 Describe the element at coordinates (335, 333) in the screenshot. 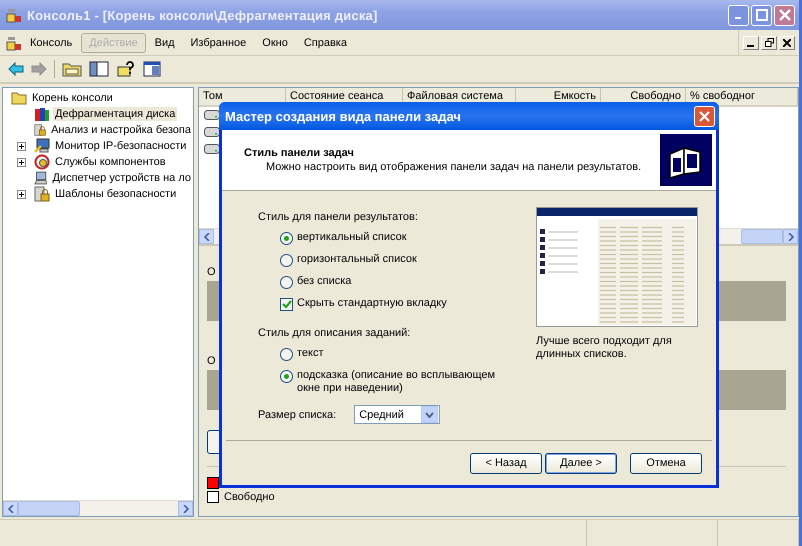

I see `group-label: Стиль для описания заданий:` at that location.